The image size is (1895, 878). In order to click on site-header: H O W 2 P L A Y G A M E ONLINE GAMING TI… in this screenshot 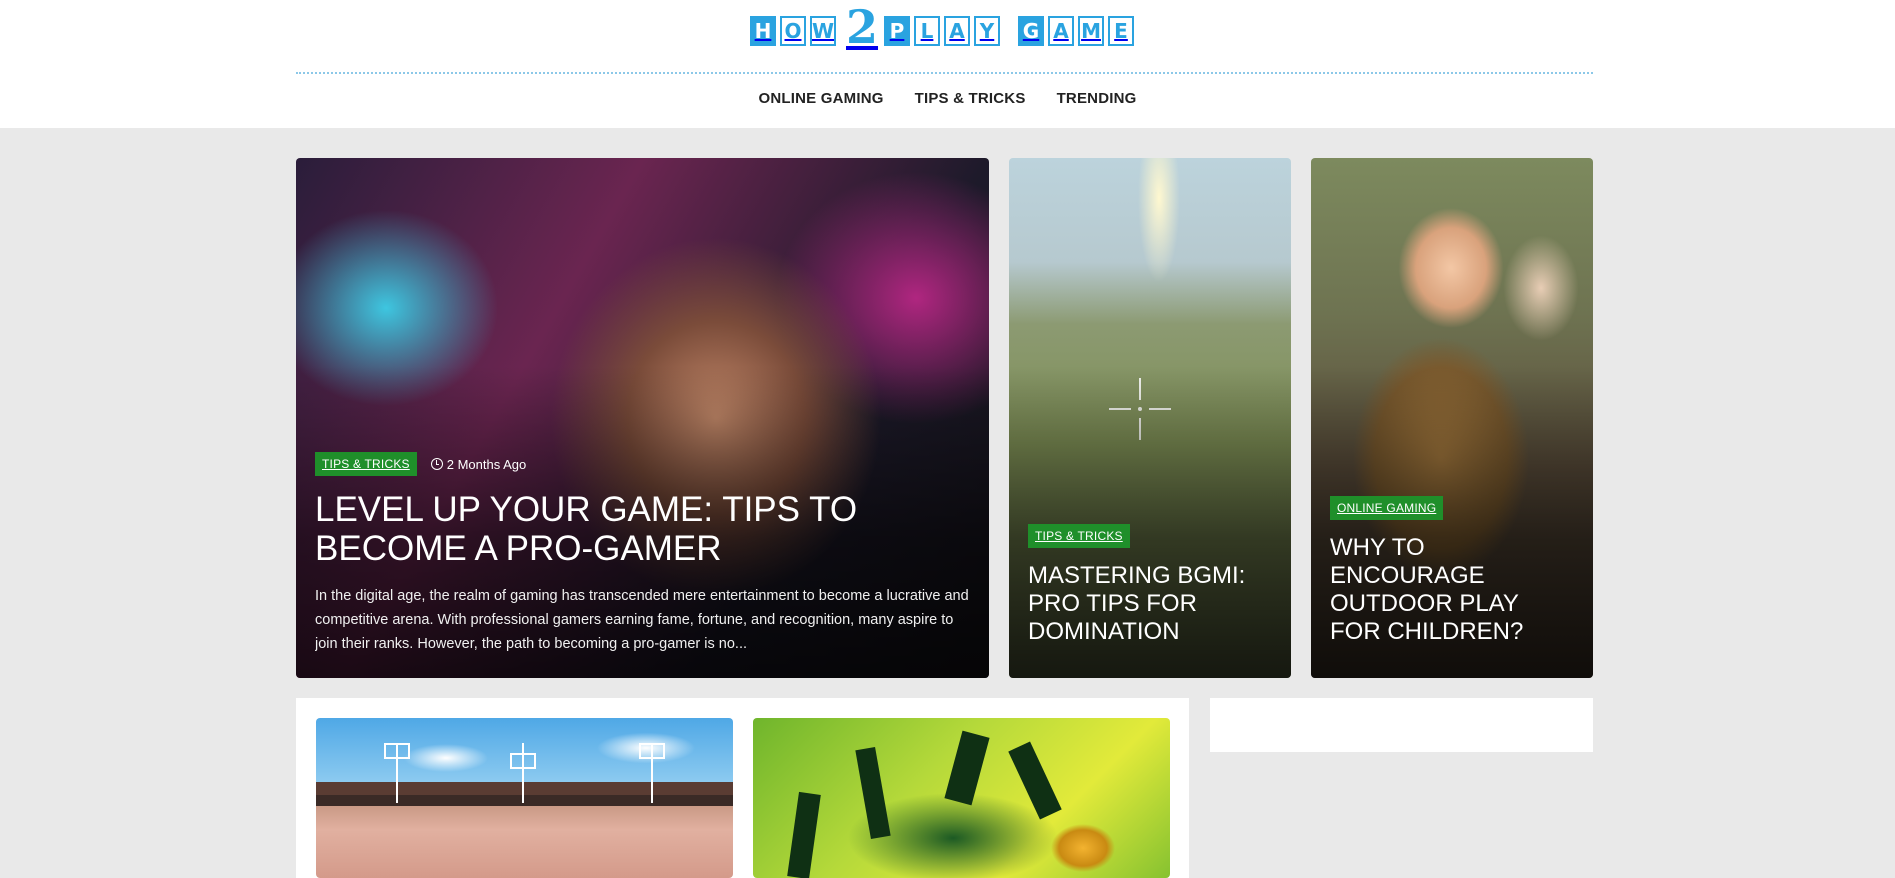, I will do `click(947, 64)`.